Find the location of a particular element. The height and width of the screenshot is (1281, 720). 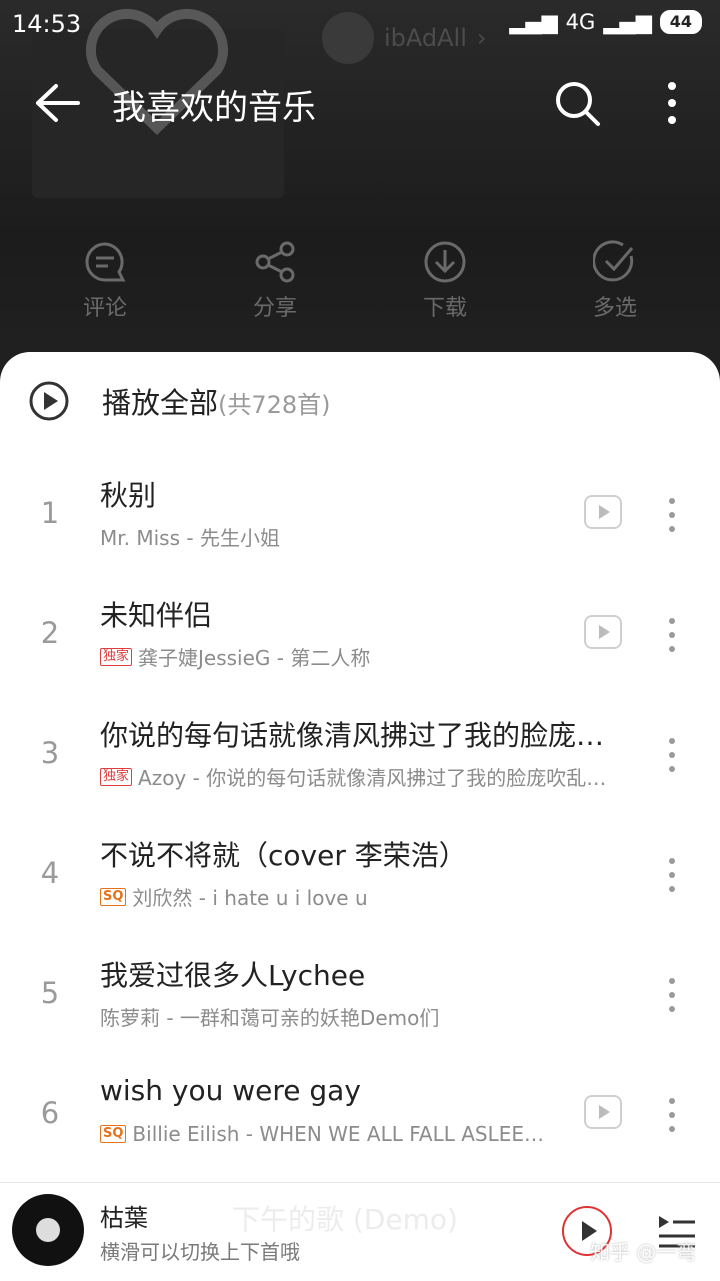

comment-icon is located at coordinates (105, 262).